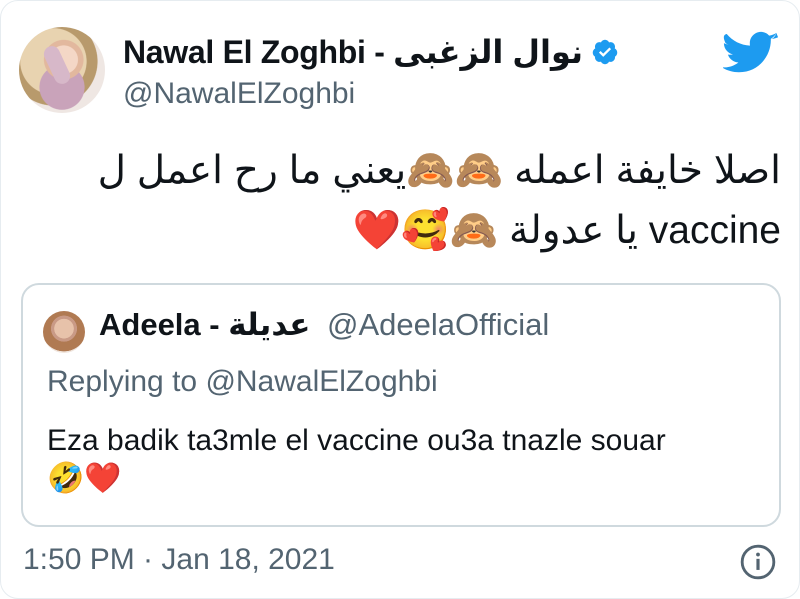 The width and height of the screenshot is (800, 599). Describe the element at coordinates (758, 562) in the screenshot. I see `info-icon` at that location.